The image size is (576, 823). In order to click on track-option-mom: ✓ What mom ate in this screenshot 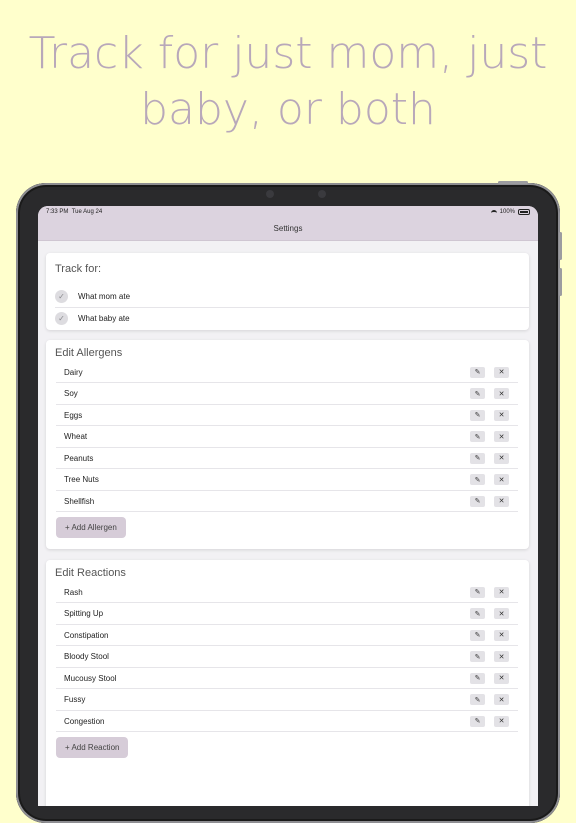, I will do `click(292, 297)`.